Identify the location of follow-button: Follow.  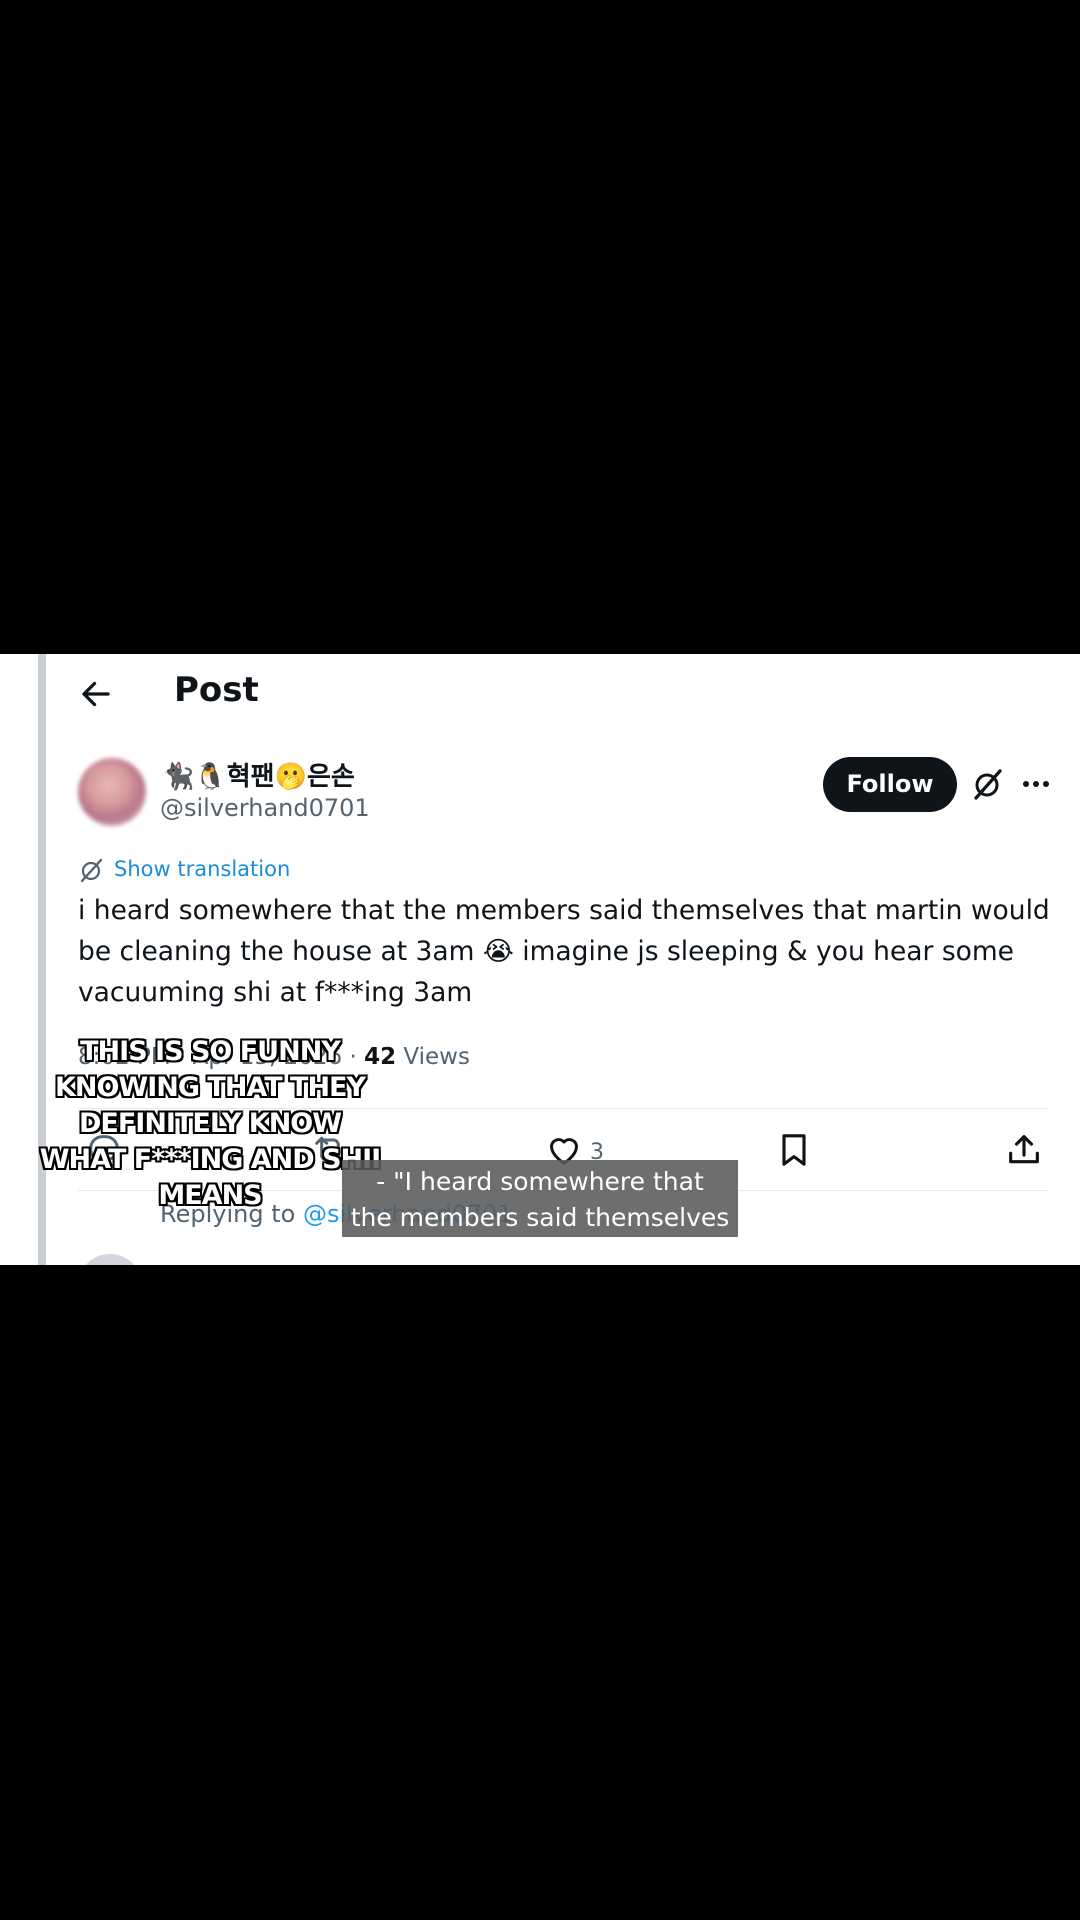
(890, 784).